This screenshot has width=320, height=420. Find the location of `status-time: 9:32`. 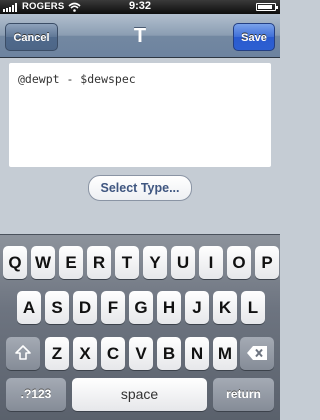

status-time: 9:32 is located at coordinates (140, 6).